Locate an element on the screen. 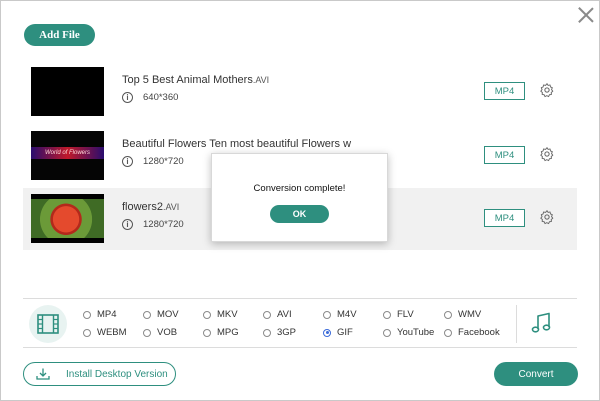 Image resolution: width=600 pixels, height=401 pixels. install-label: Install Desktop Version is located at coordinates (117, 374).